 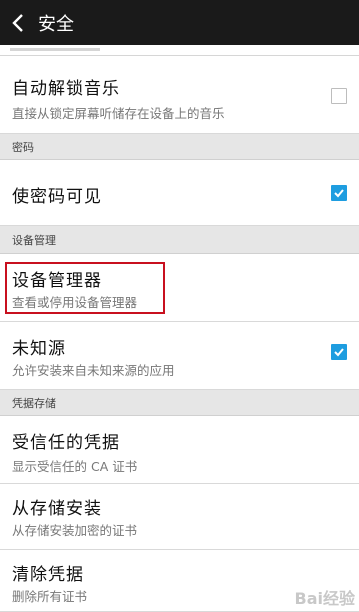 What do you see at coordinates (39, 349) in the screenshot?
I see `setting-title: 未知源` at bounding box center [39, 349].